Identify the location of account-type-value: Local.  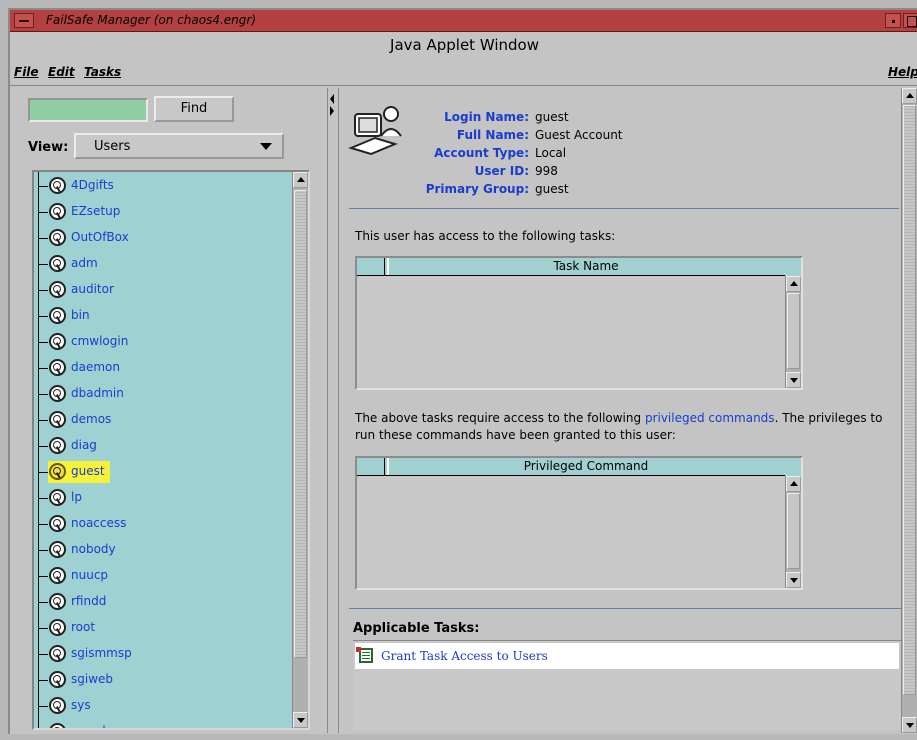
(551, 153).